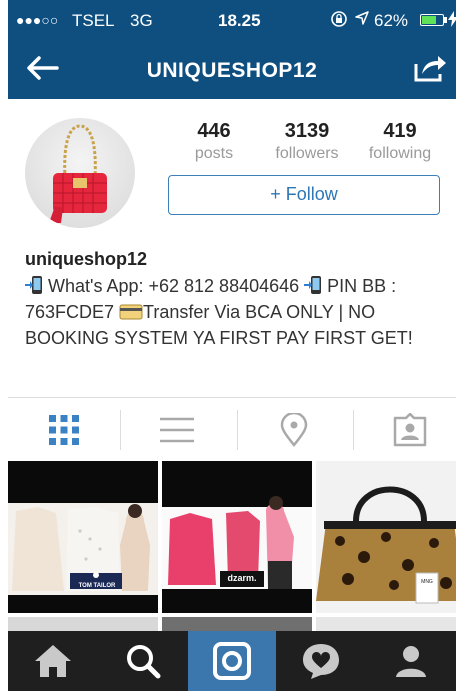 The width and height of the screenshot is (456, 691). I want to click on stat-label: followers, so click(307, 153).